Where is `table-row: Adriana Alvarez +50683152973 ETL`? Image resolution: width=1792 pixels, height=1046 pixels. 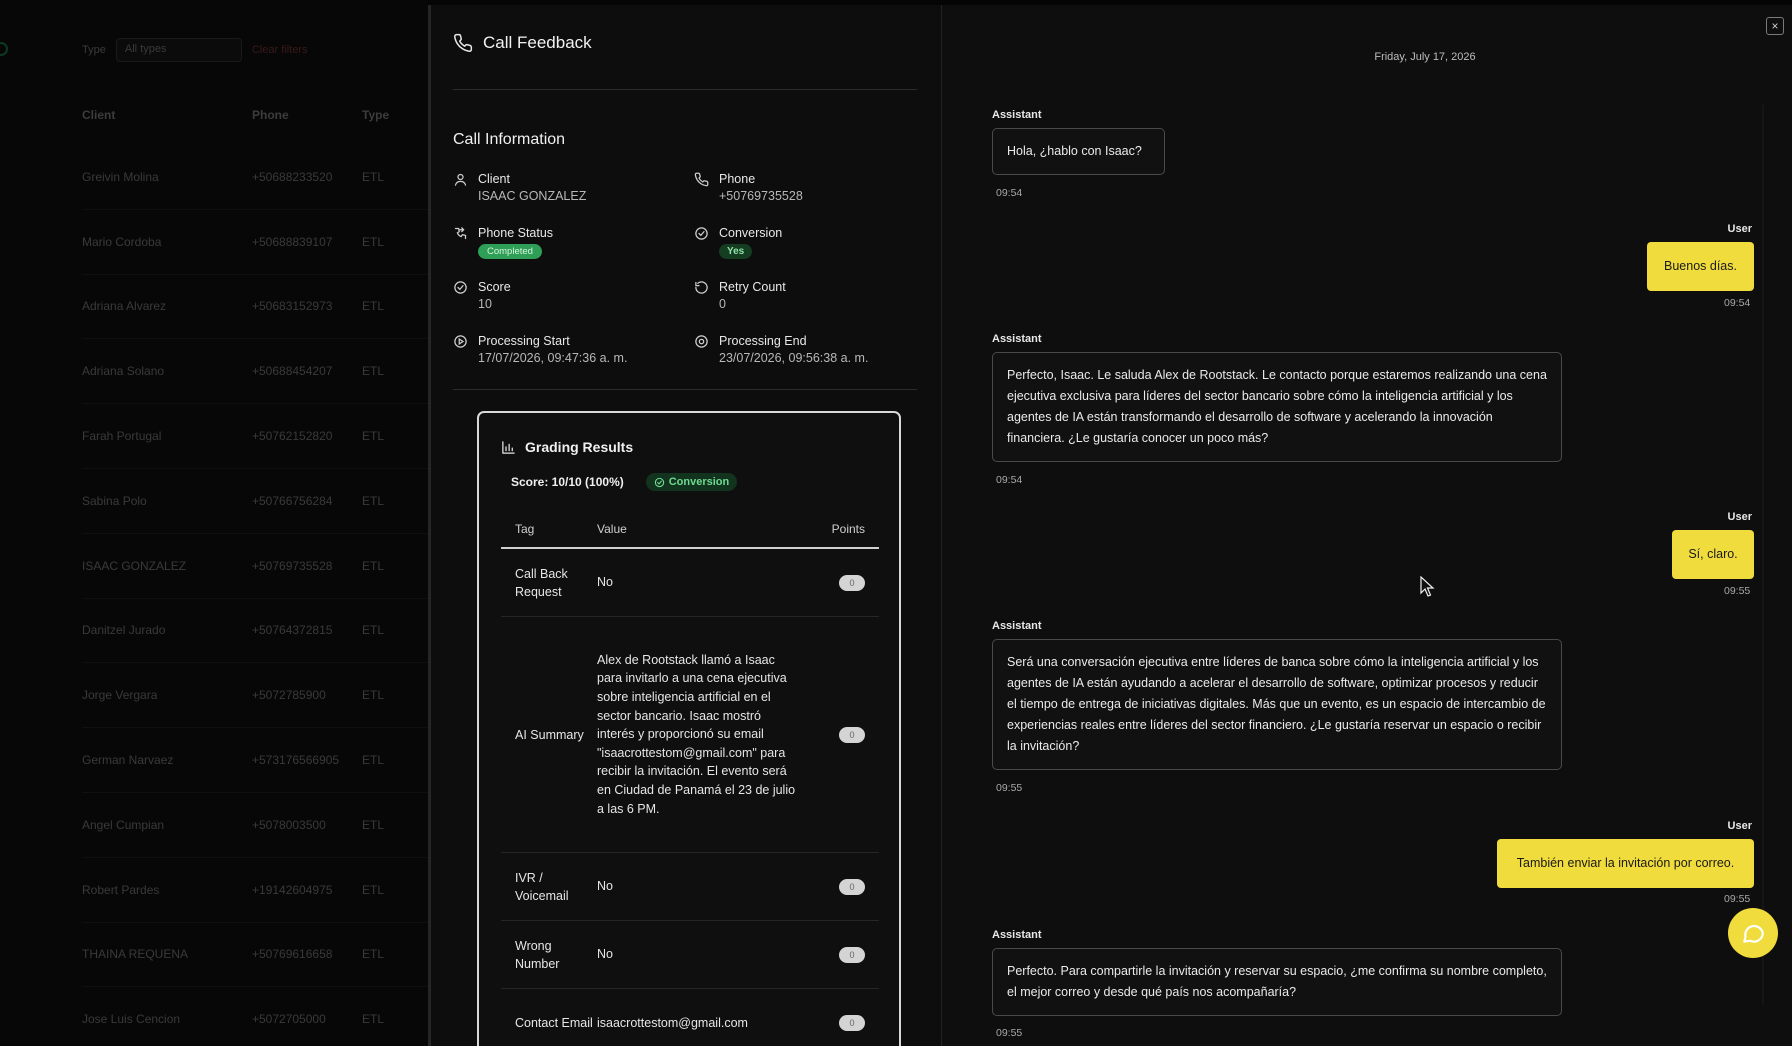 table-row: Adriana Alvarez +50683152973 ETL is located at coordinates (255, 307).